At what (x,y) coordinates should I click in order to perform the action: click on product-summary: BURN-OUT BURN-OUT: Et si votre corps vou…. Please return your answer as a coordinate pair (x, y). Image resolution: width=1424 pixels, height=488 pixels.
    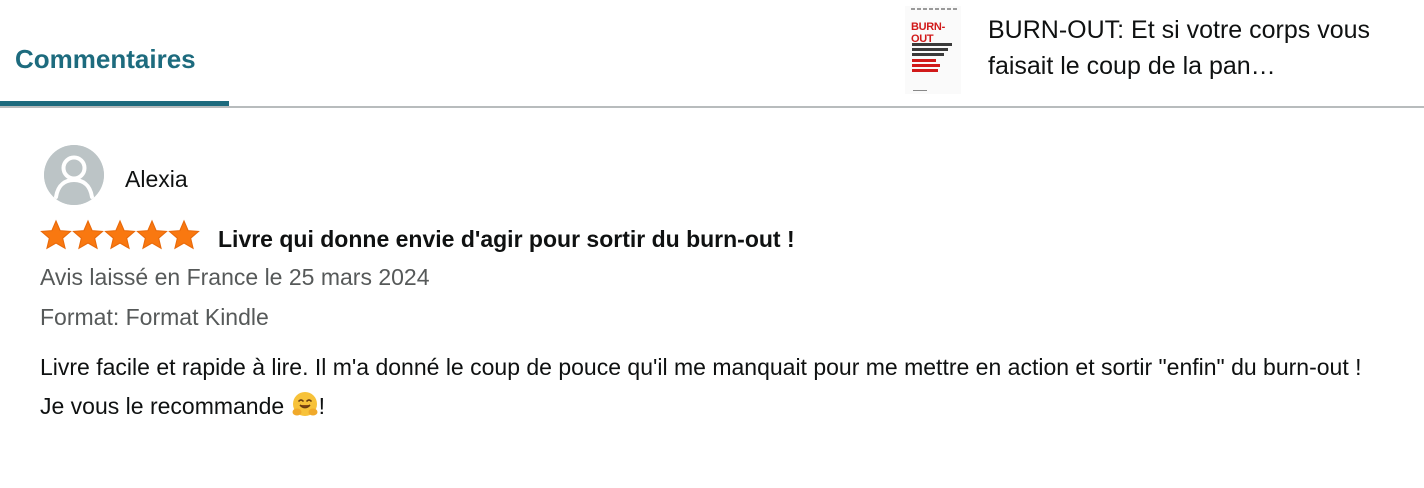
    Looking at the image, I should click on (1160, 51).